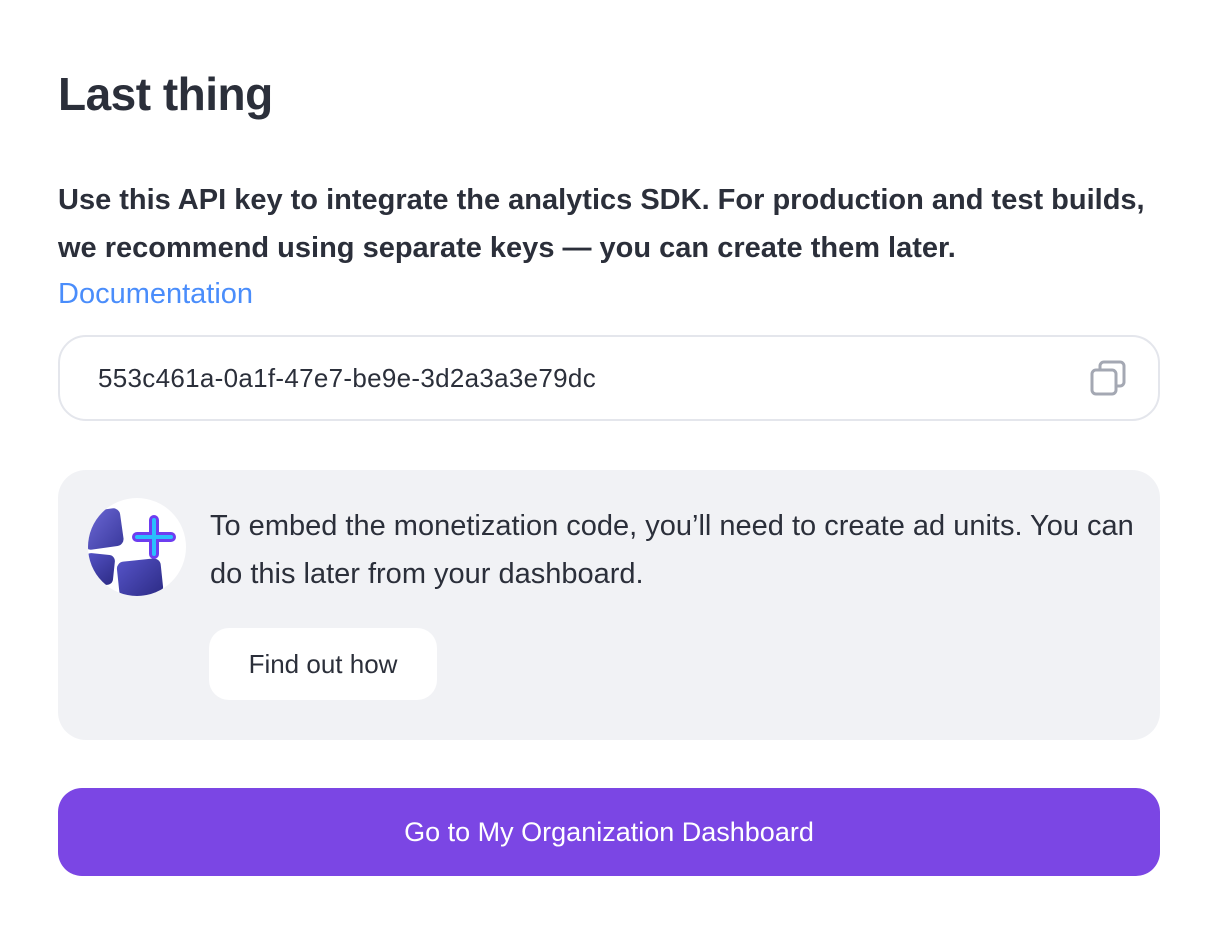 The height and width of the screenshot is (934, 1225). I want to click on ad-units-icon, so click(137, 547).